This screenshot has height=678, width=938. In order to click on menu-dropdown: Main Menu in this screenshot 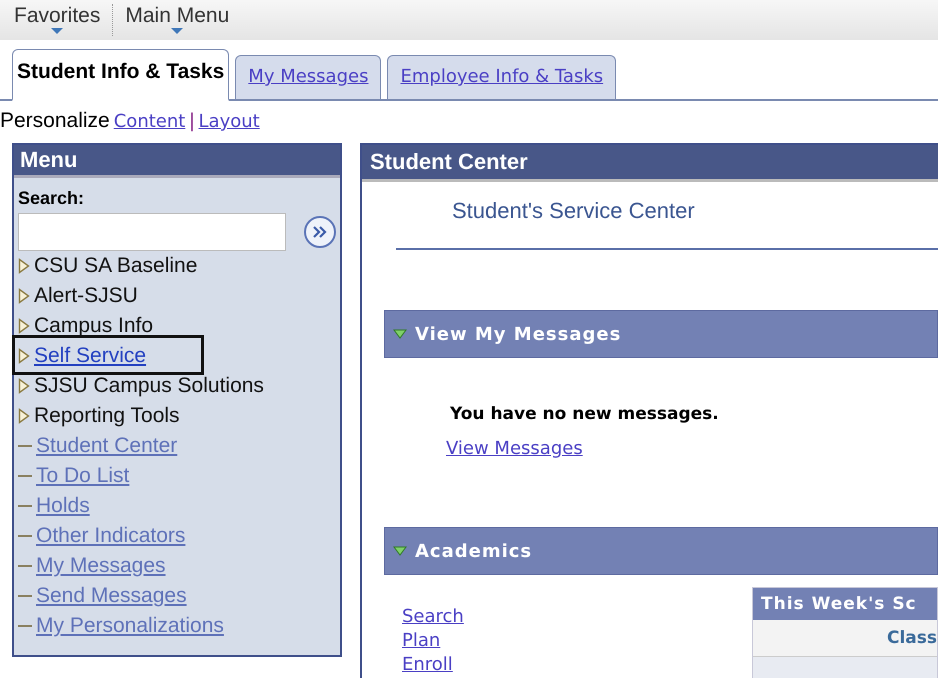, I will do `click(177, 17)`.